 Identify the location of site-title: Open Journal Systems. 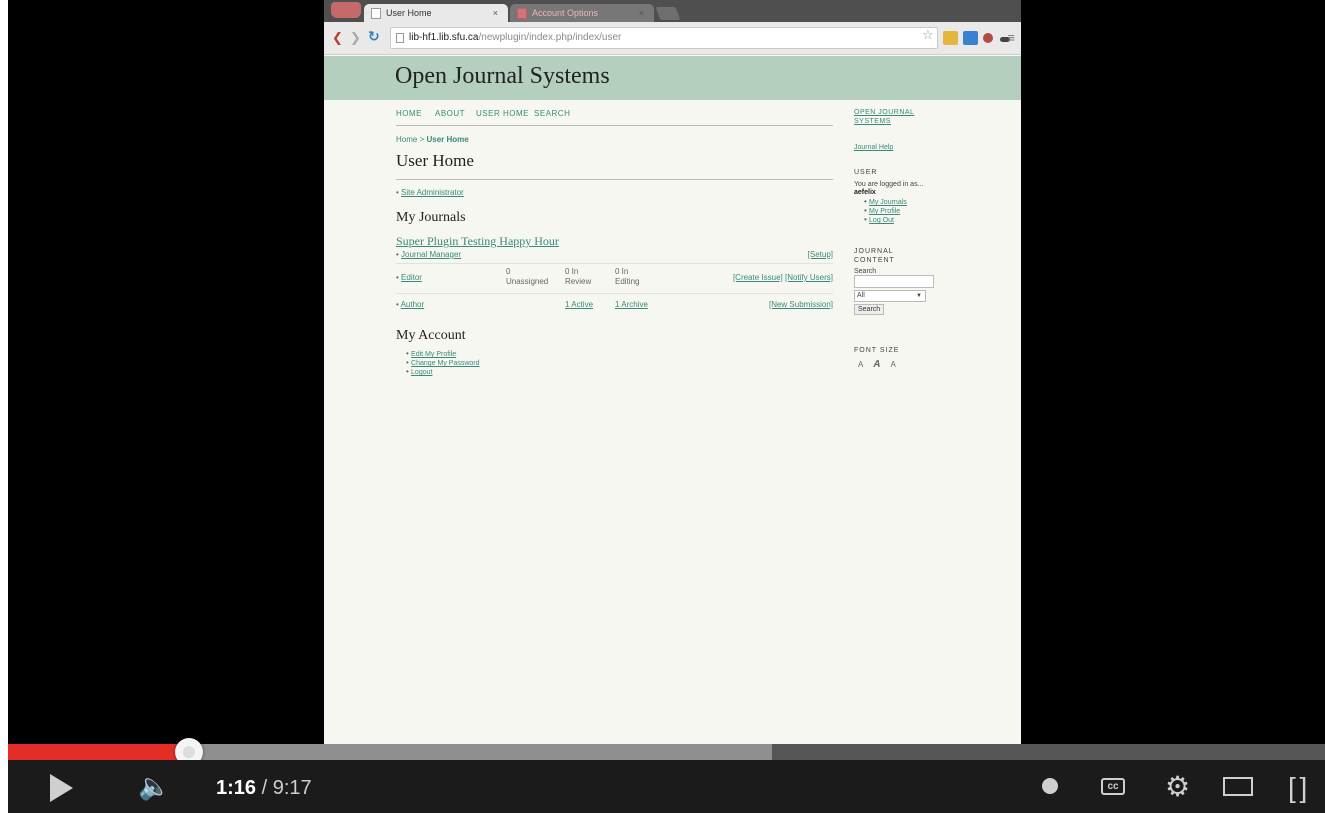
(502, 76).